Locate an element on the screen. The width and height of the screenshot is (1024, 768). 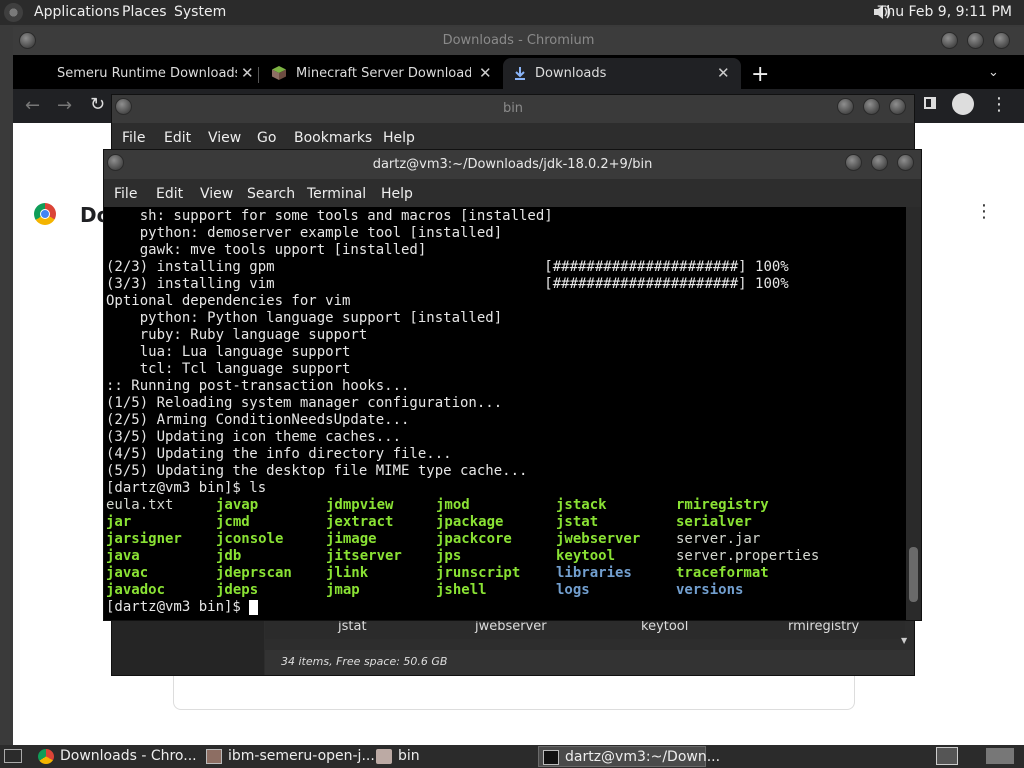
terminal-line: gawk: mve tools upport [installed] is located at coordinates (266, 250).